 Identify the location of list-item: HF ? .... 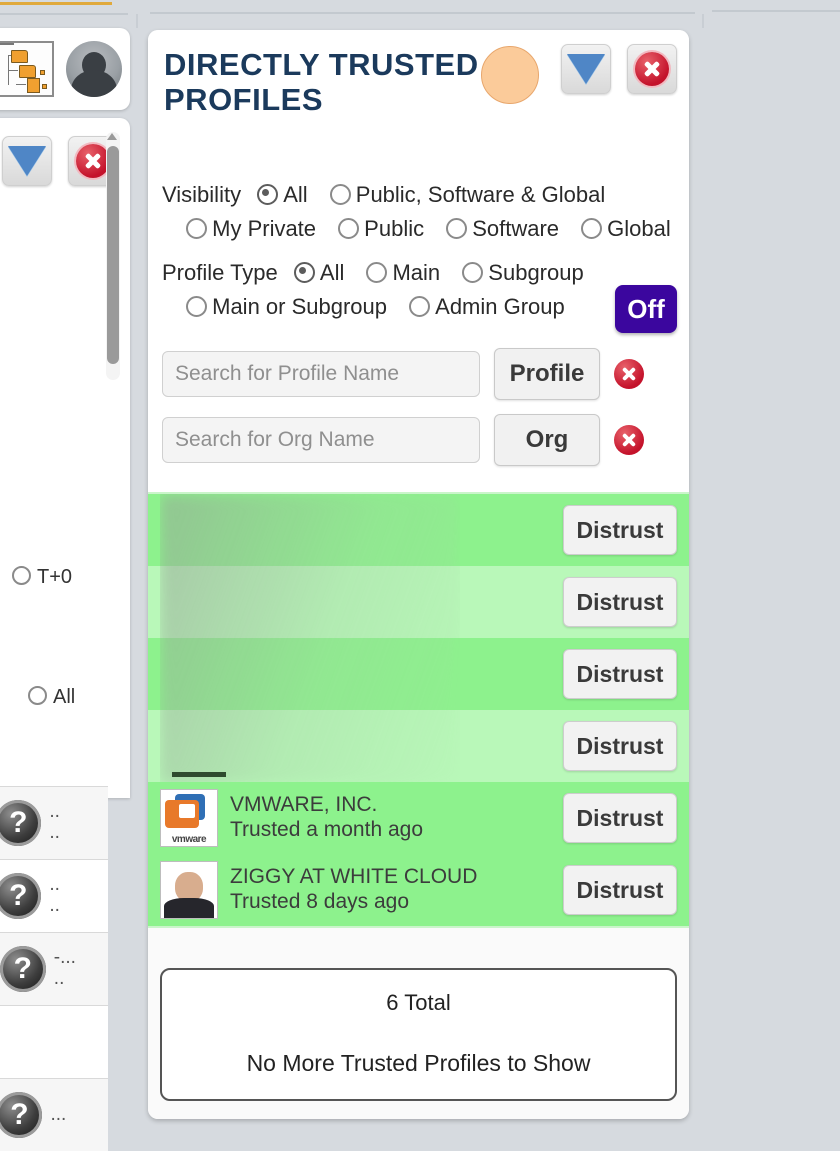
(54, 1114).